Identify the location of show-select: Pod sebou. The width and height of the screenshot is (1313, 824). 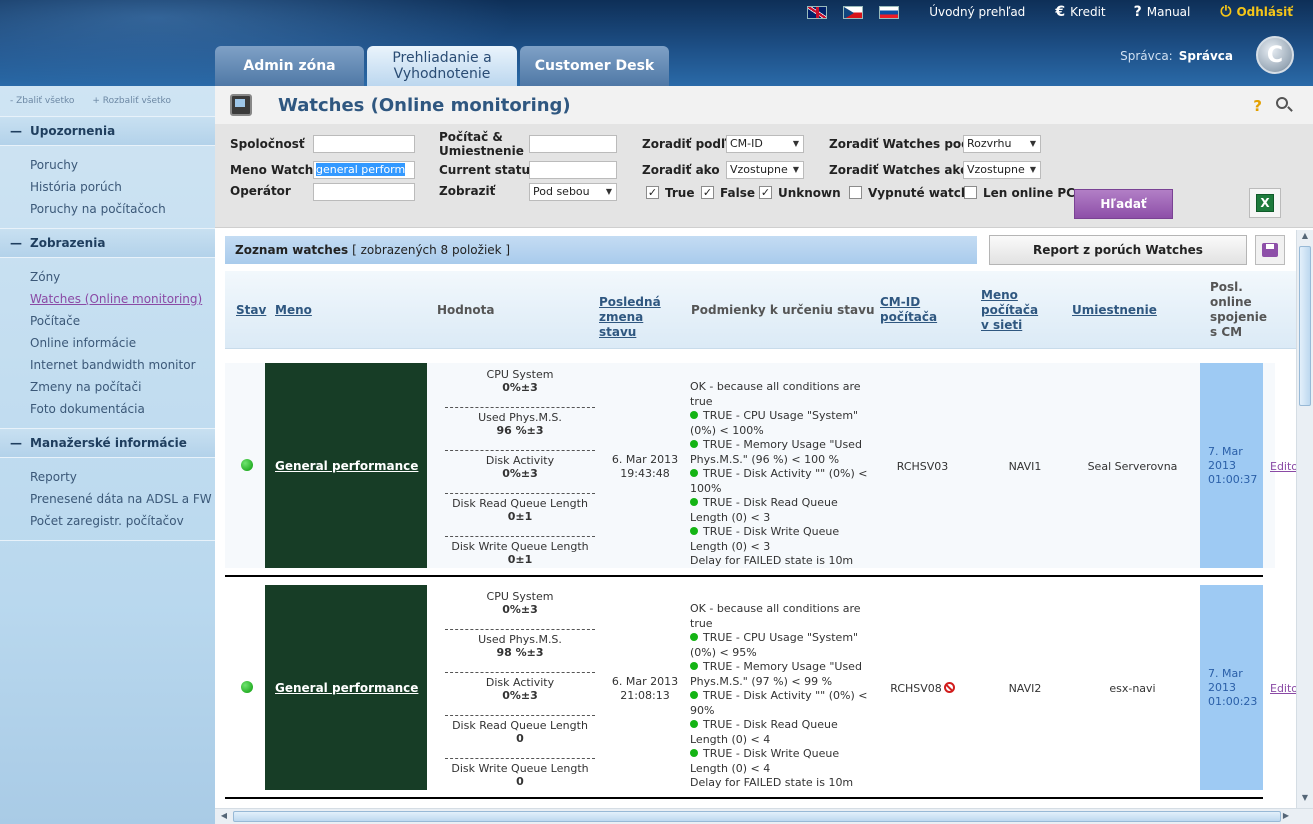
(573, 192).